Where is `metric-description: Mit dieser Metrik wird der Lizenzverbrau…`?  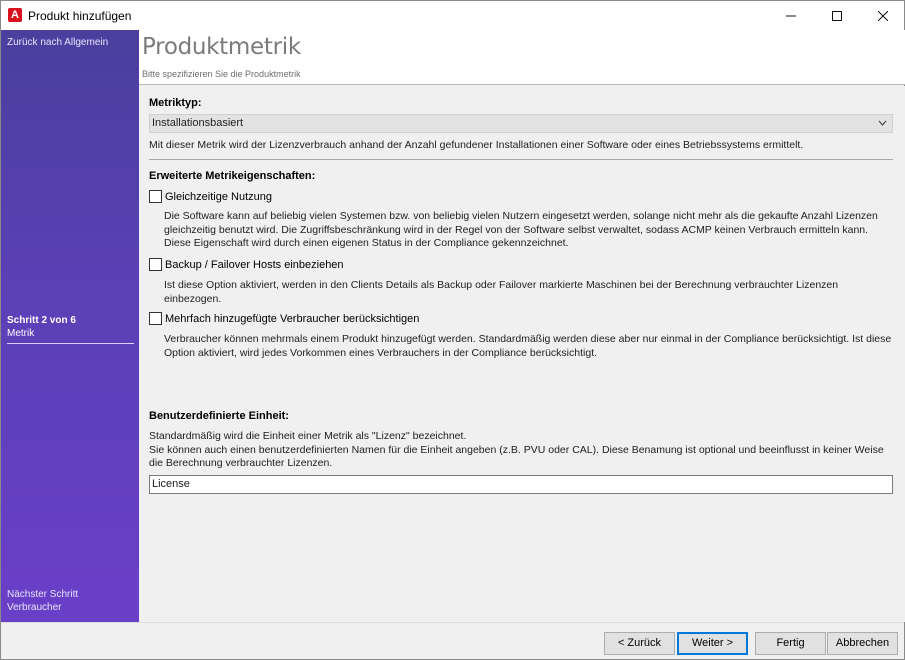
metric-description: Mit dieser Metrik wird der Lizenzverbrau… is located at coordinates (476, 145).